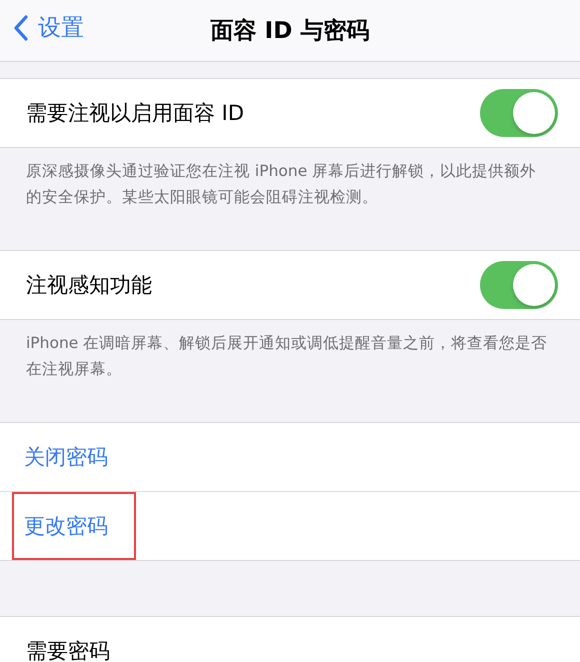  I want to click on footer-note: 原深感摄像头通过验证您在注视 iPhone 屏幕后进行解锁，以此提供额外的安全保护。某些太阳眼镜可能会阻碍注视检测。, so click(281, 184).